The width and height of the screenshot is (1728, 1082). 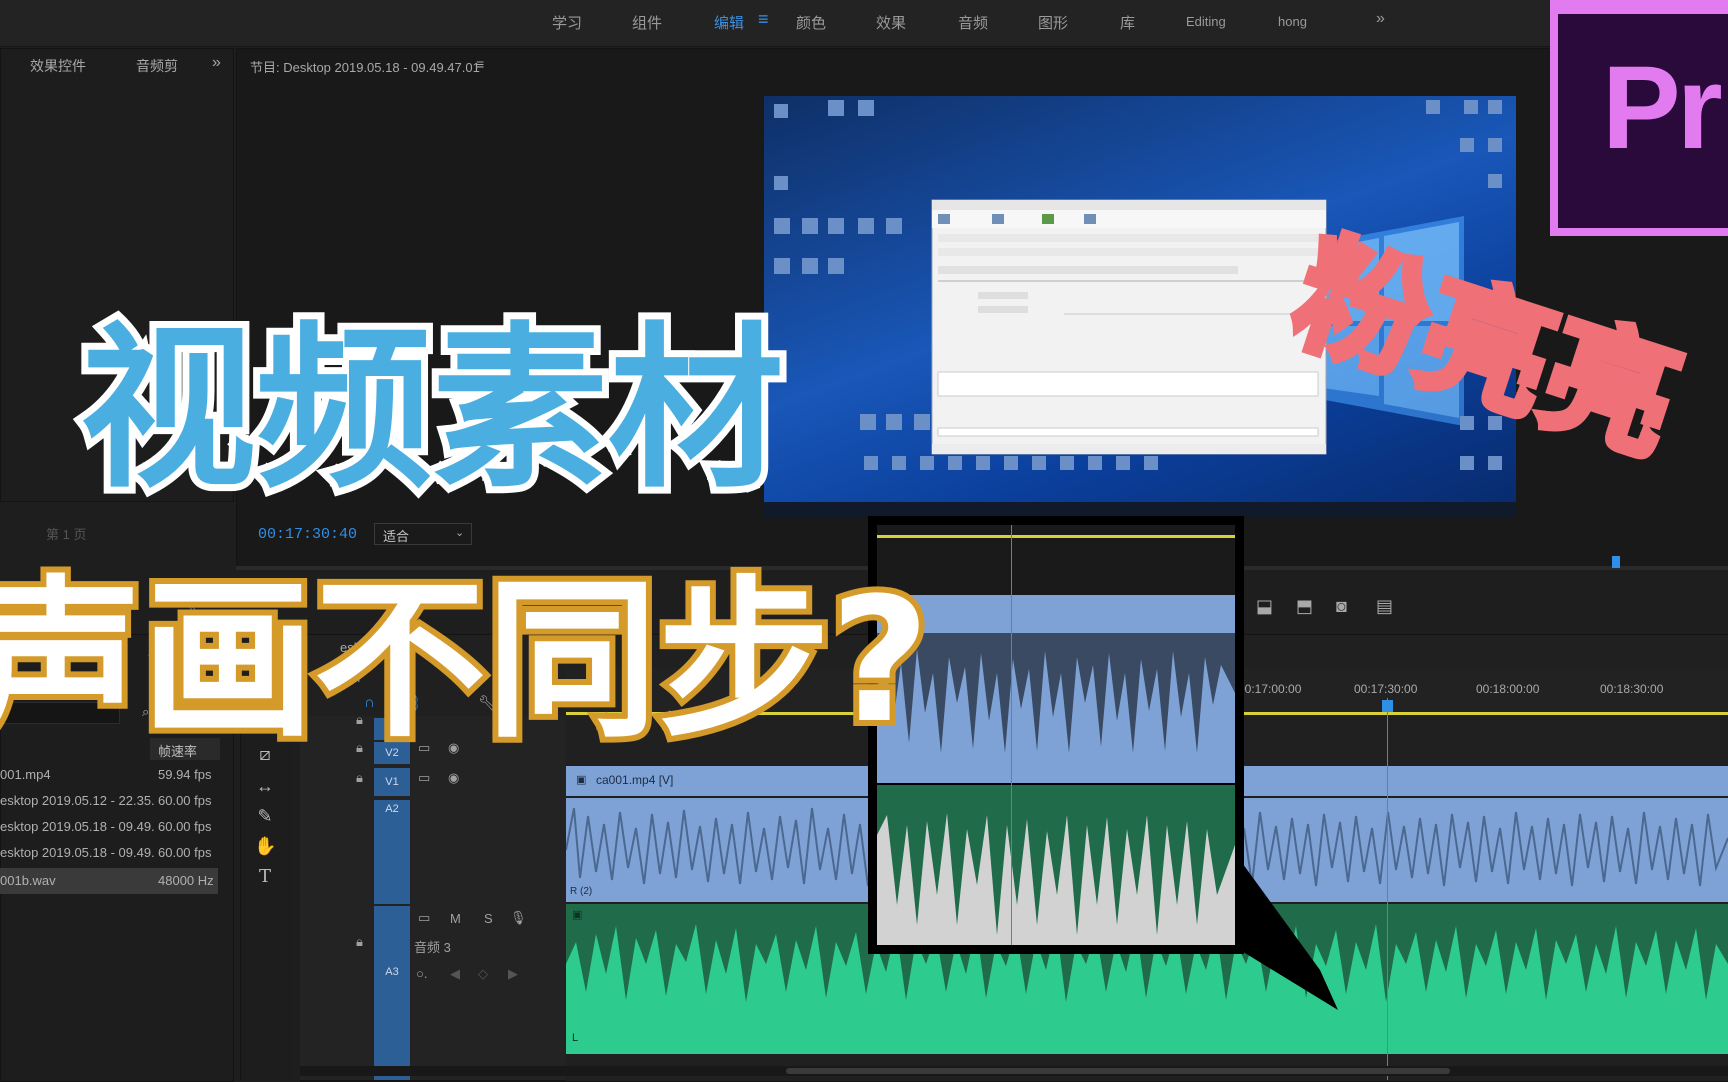 I want to click on ruler-label: 00:17:30:00, so click(x=1386, y=689).